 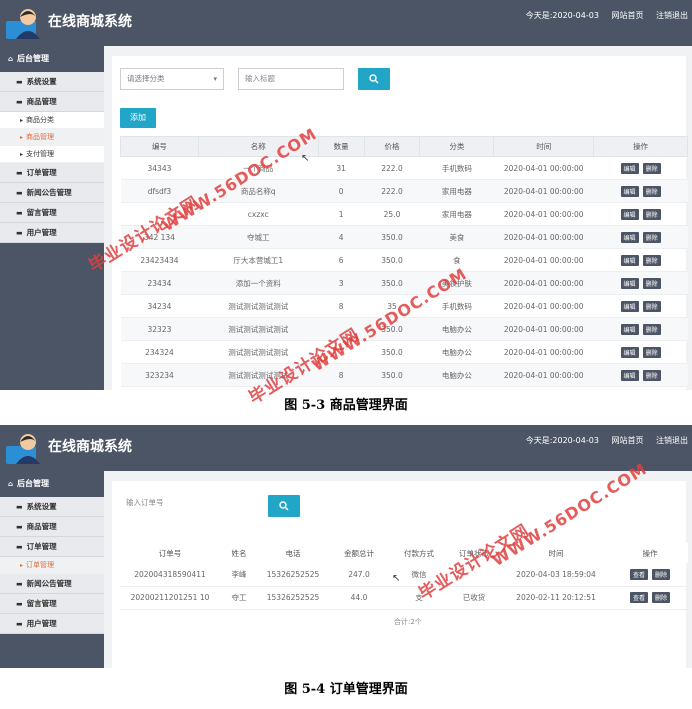 I want to click on sidebar-sub-goods: ▸ 商品管理, so click(x=52, y=137).